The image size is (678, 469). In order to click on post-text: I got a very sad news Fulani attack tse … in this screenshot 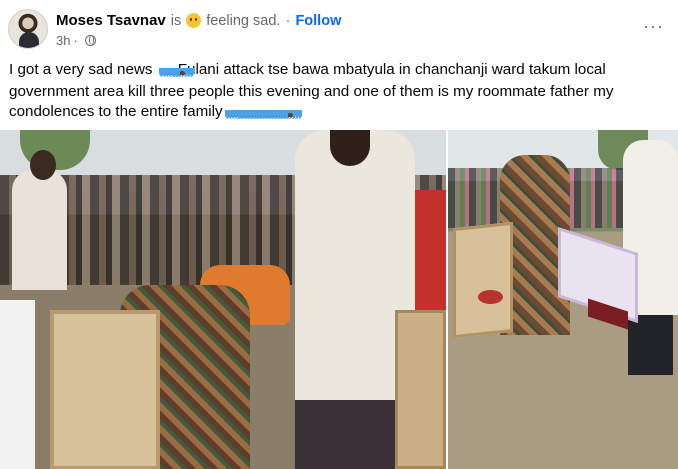, I will do `click(339, 92)`.